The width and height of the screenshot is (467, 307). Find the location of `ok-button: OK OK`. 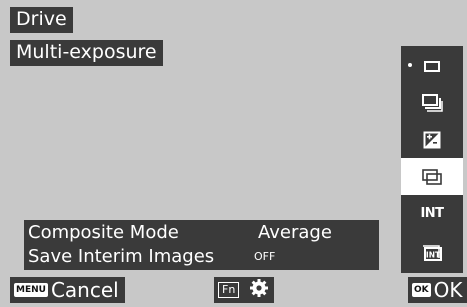

ok-button: OK OK is located at coordinates (437, 290).